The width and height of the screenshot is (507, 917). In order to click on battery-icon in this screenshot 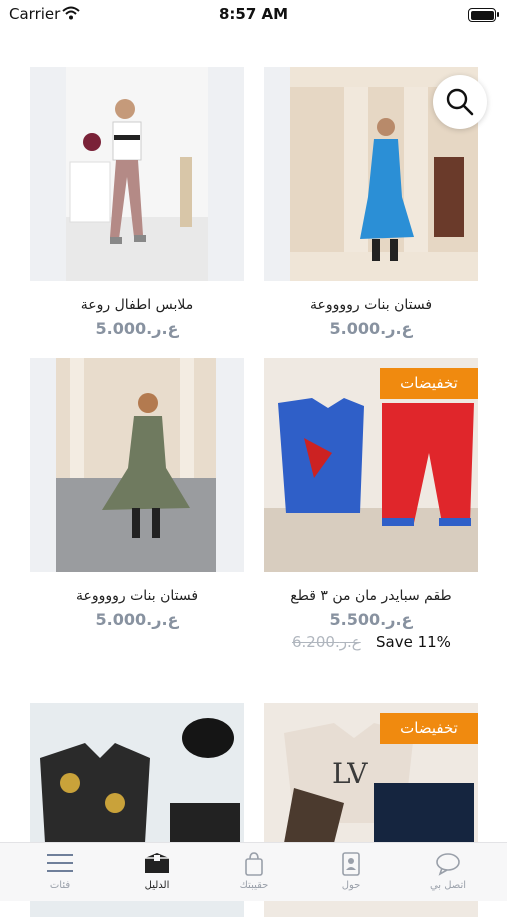, I will do `click(483, 15)`.